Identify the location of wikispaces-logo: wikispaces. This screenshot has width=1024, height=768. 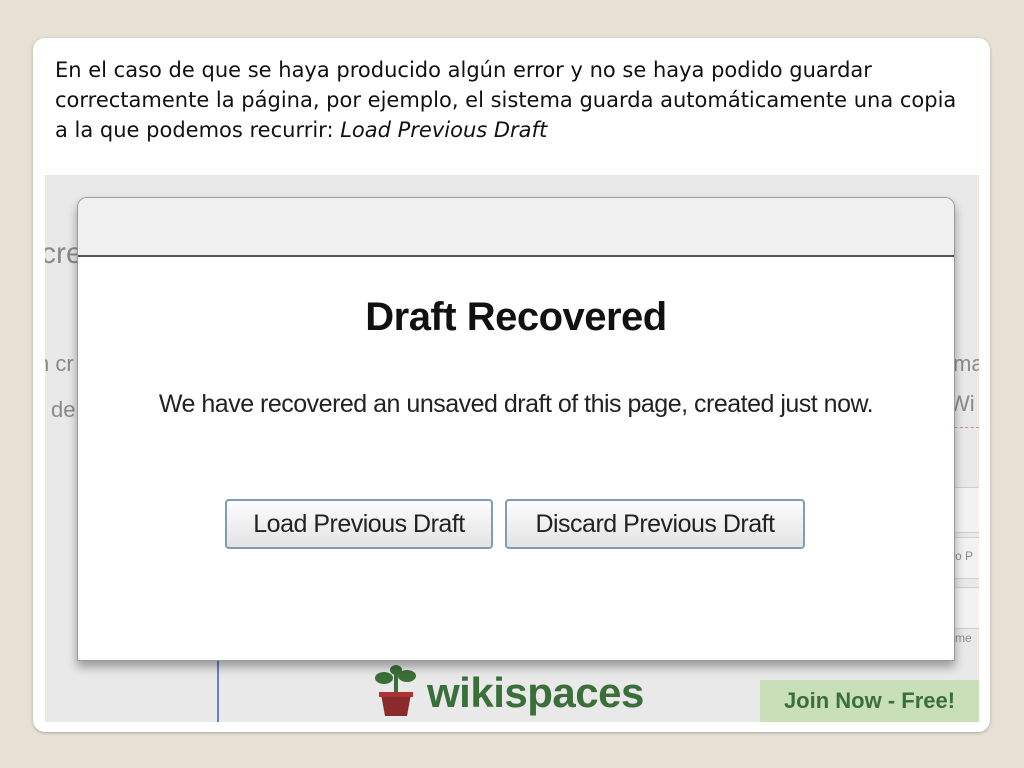
(508, 693).